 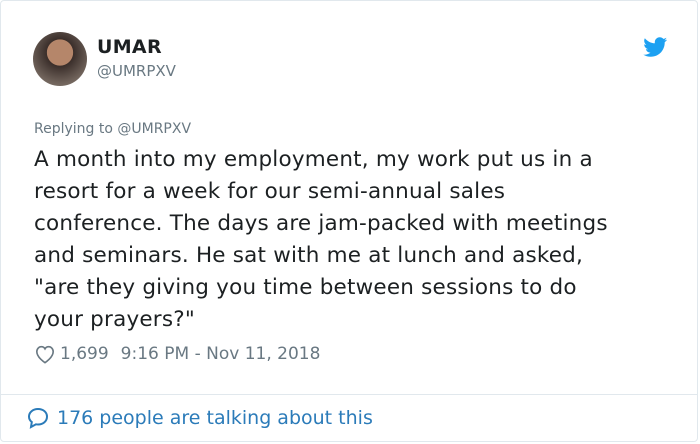 What do you see at coordinates (112, 129) in the screenshot?
I see `replying-to-label: Replying to @UMRPXV` at bounding box center [112, 129].